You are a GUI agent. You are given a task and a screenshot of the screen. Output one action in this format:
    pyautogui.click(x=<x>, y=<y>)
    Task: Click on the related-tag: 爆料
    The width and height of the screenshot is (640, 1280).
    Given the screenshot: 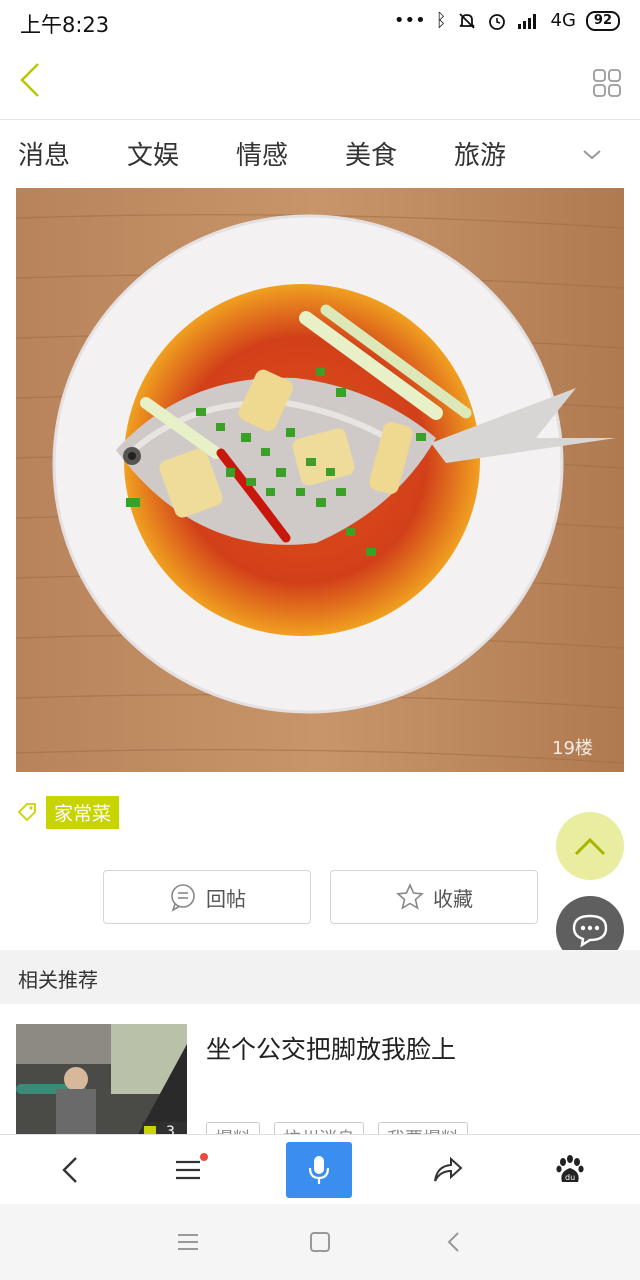 What is the action you would take?
    pyautogui.click(x=233, y=1128)
    